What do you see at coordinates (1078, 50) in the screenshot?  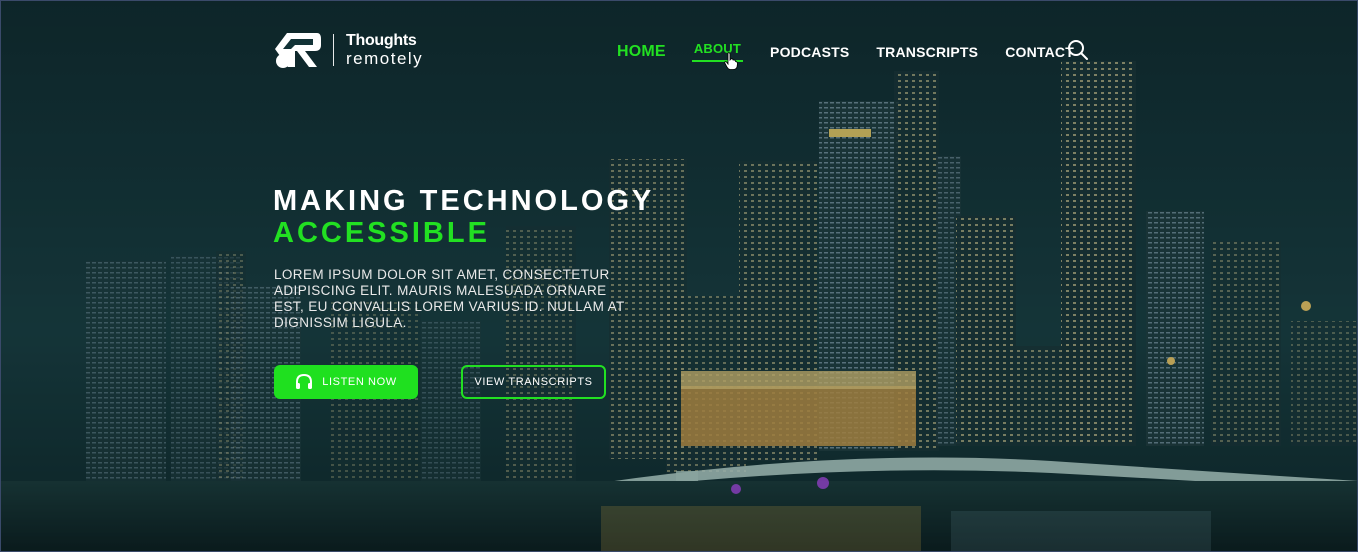 I see `search-icon` at bounding box center [1078, 50].